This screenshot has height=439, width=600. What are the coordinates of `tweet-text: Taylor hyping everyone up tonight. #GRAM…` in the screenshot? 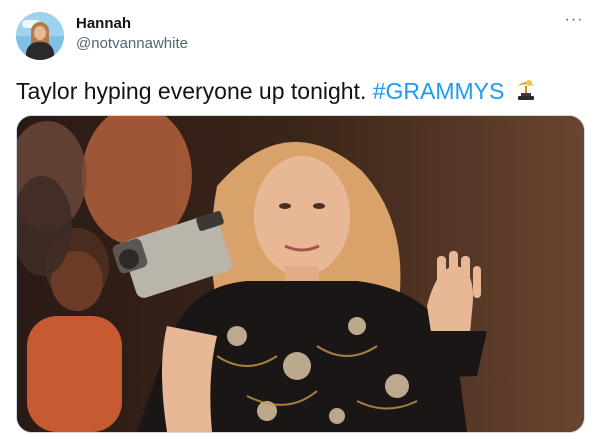 It's located at (276, 92).